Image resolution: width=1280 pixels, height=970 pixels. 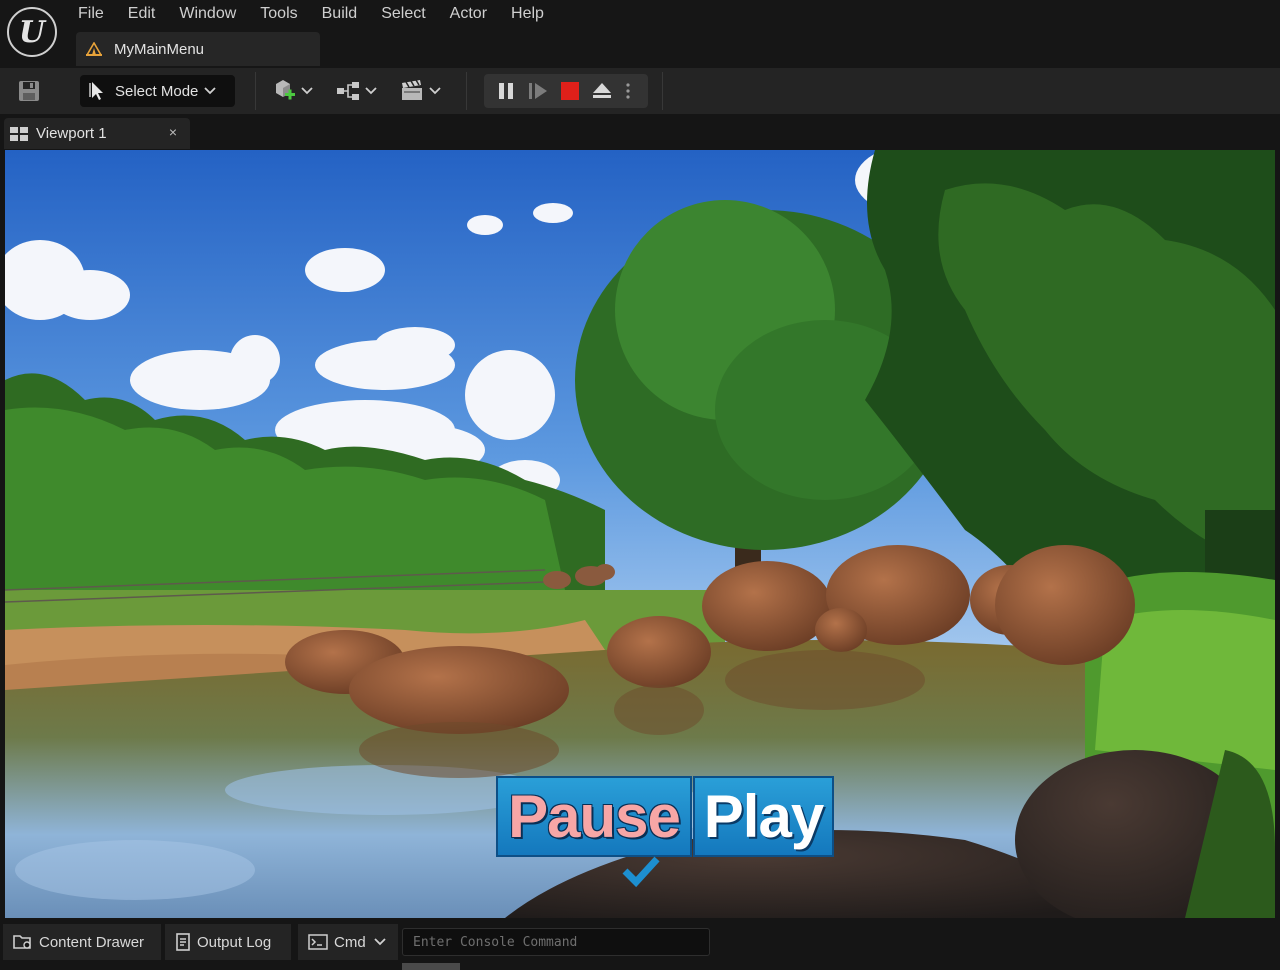 I want to click on main-toolbar: Select Mode, so click(x=640, y=91).